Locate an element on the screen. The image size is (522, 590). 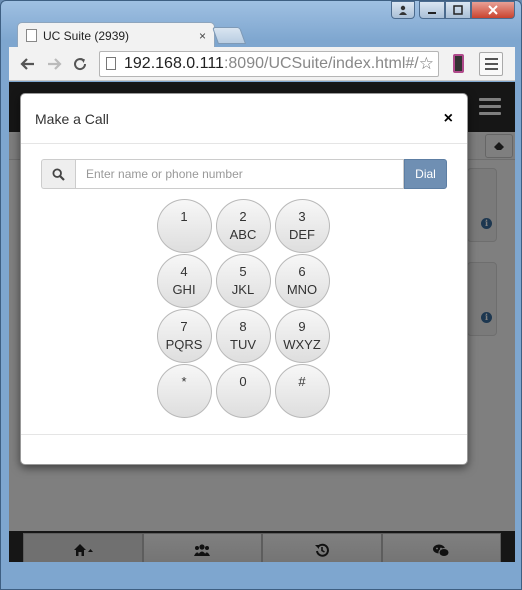
keypad-key: # is located at coordinates (302, 391).